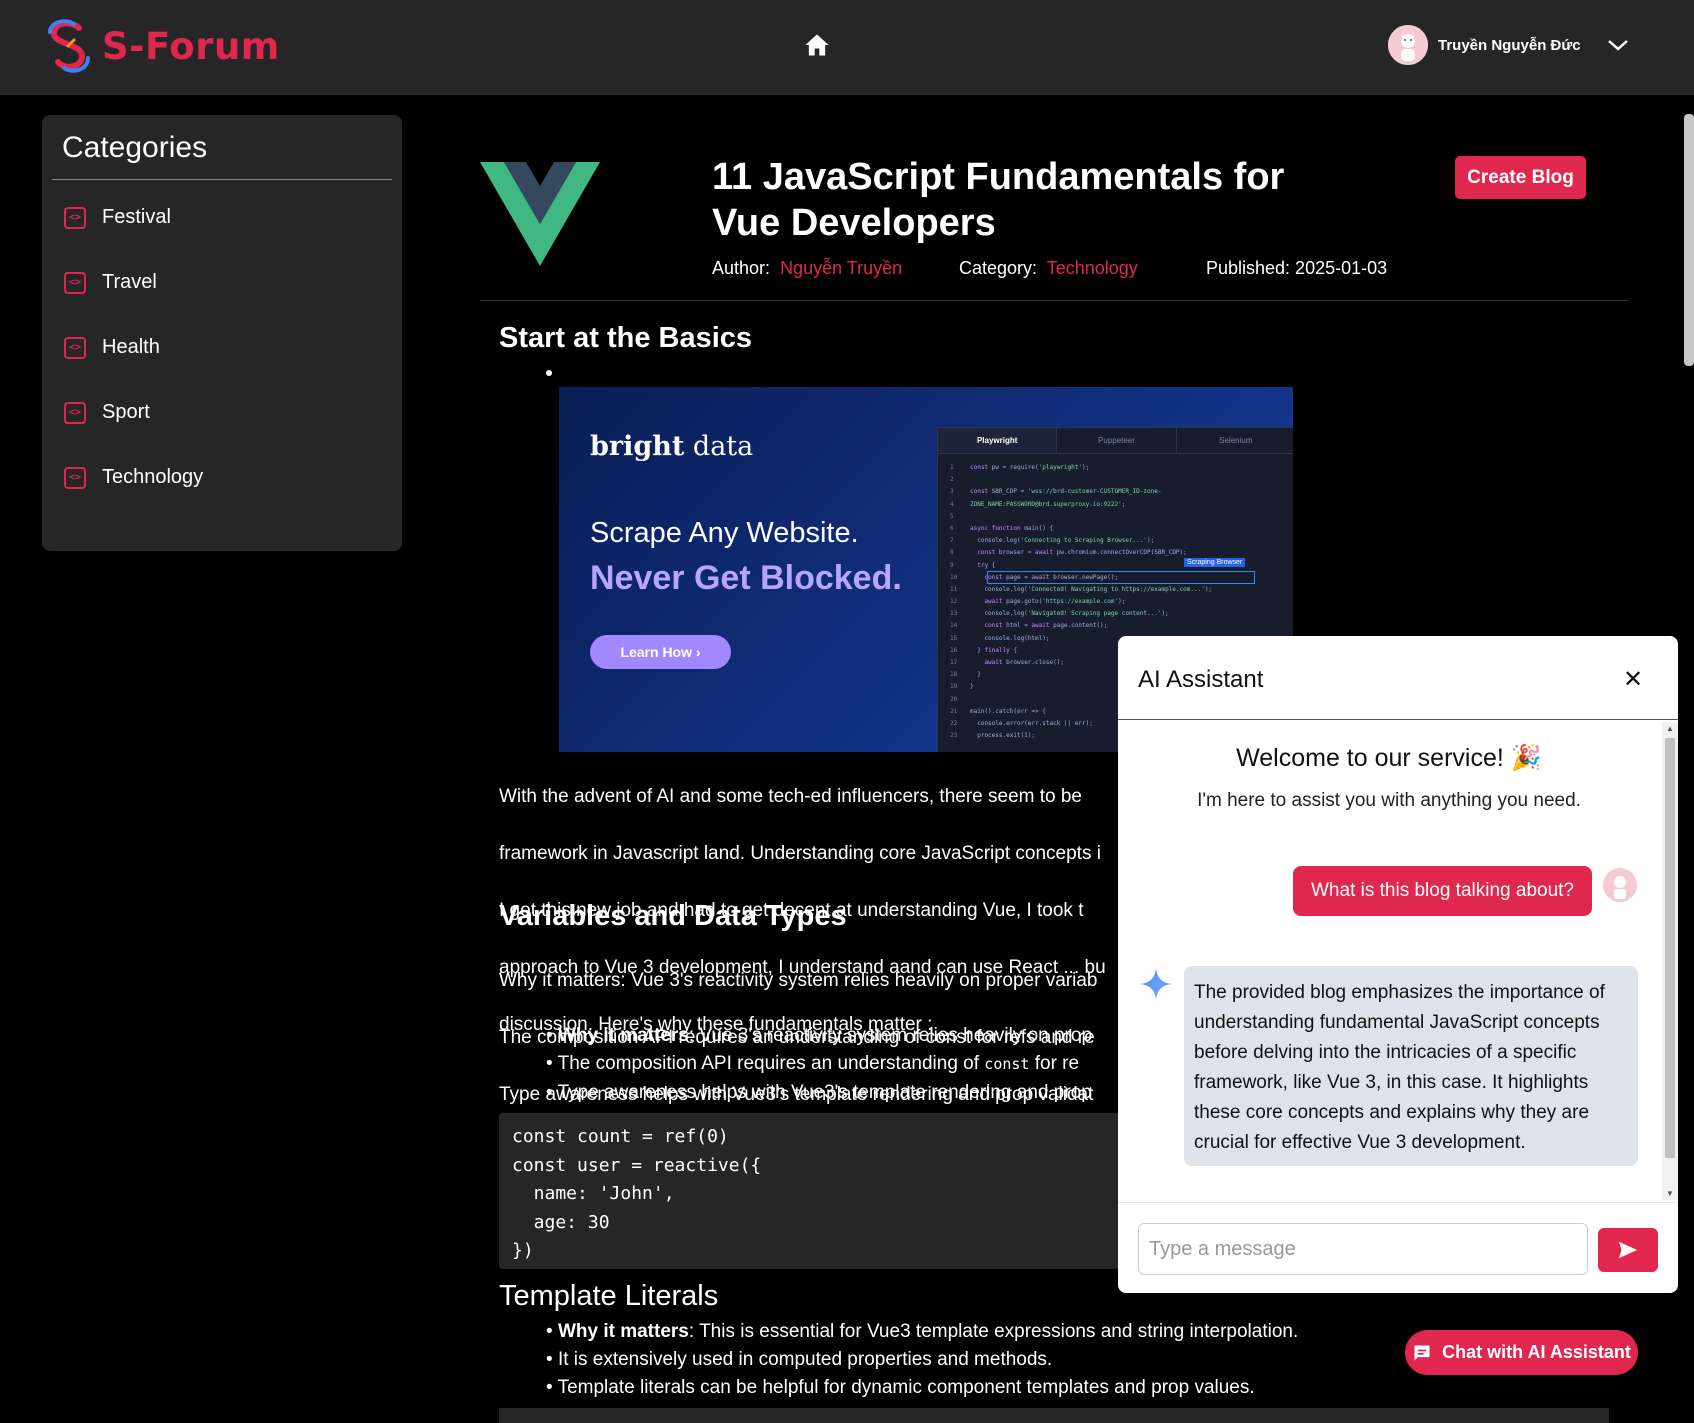 The height and width of the screenshot is (1423, 1694). What do you see at coordinates (609, 1296) in the screenshot?
I see `heading-template-literals: Template Literals` at bounding box center [609, 1296].